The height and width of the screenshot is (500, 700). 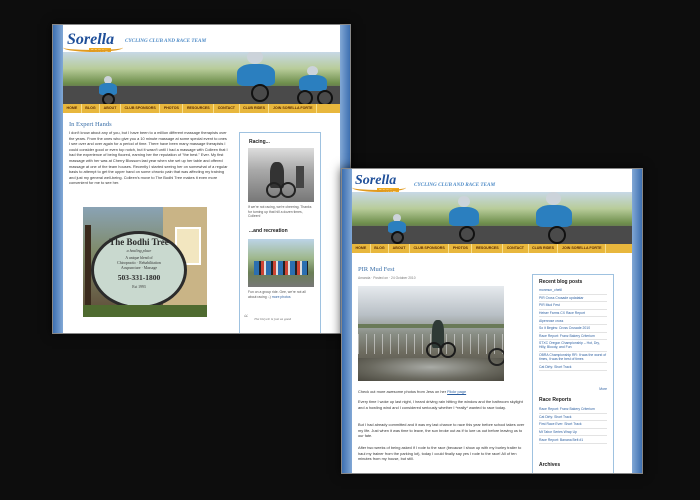 What do you see at coordinates (573, 418) in the screenshot?
I see `race-report-link: Cat Dirty: Short Track` at bounding box center [573, 418].